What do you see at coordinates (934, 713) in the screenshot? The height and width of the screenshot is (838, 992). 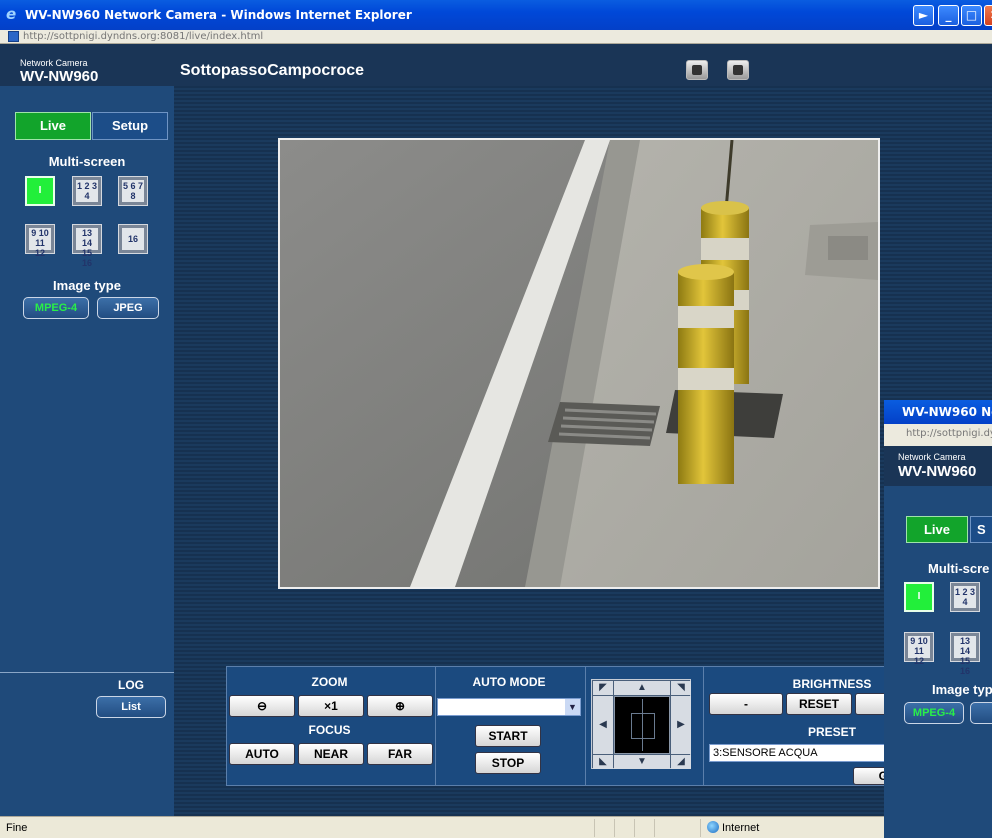 I see `second-mpeg4-button: MPEG-4` at bounding box center [934, 713].